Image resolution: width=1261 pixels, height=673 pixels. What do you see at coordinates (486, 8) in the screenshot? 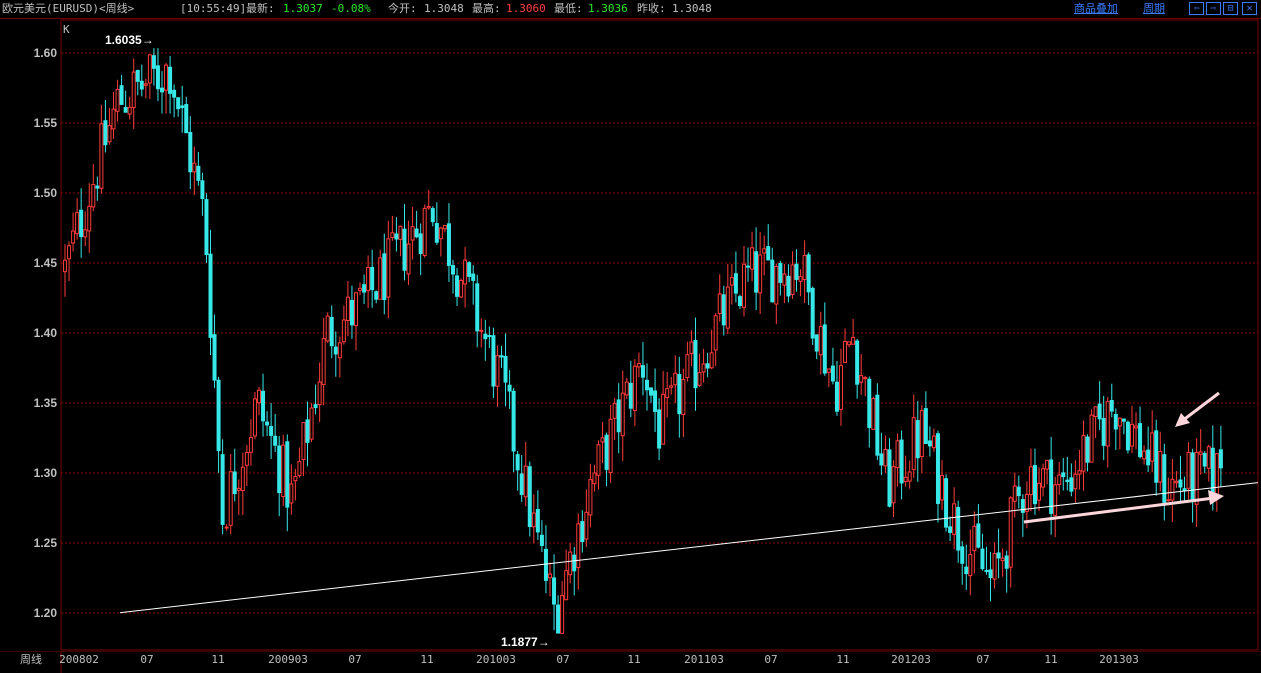
I see `high-label: 最高:` at bounding box center [486, 8].